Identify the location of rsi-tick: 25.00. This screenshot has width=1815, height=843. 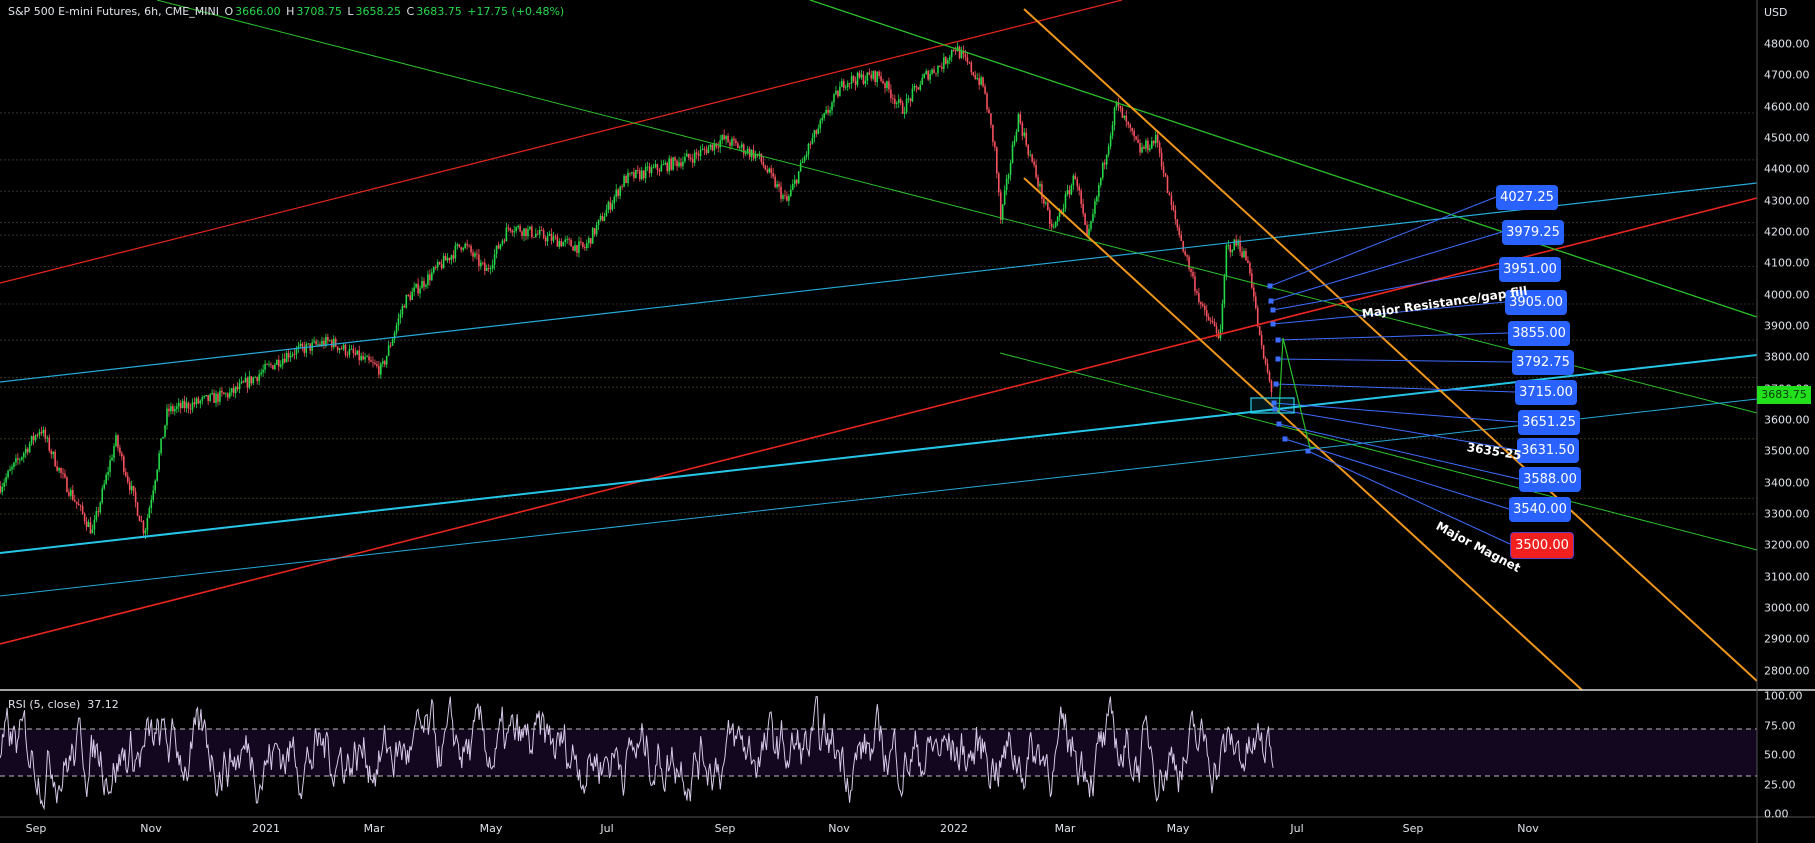
(1780, 784).